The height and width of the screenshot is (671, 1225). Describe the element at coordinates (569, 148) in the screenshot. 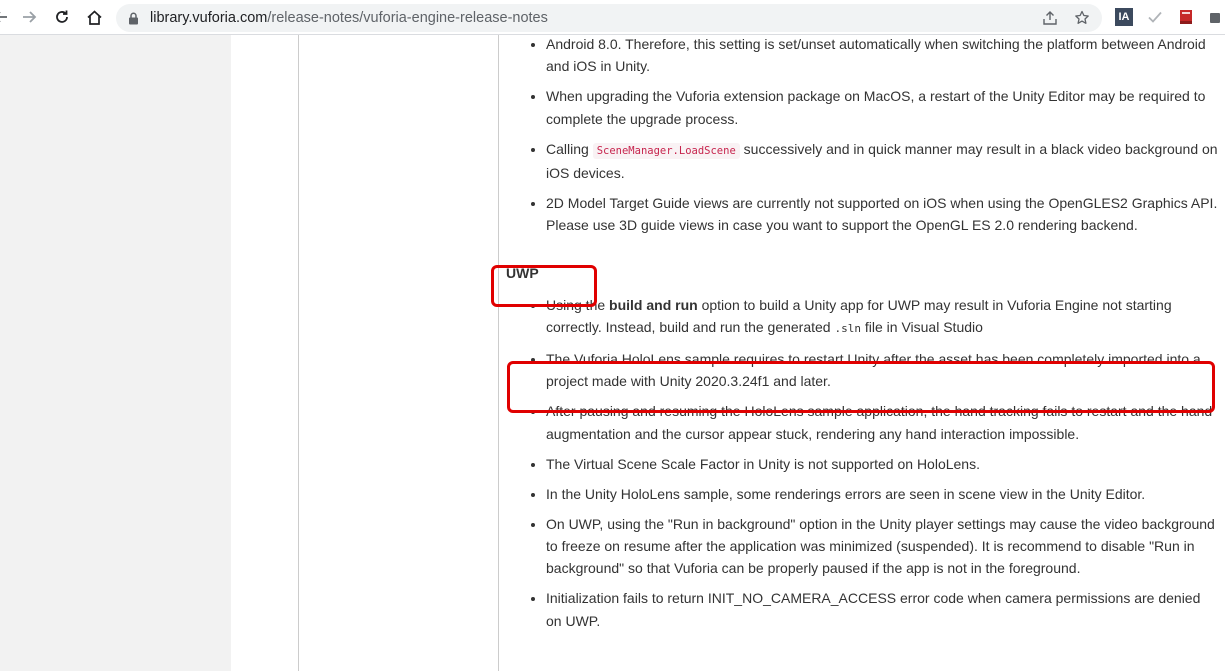

I see `list-item-text: Calling` at that location.